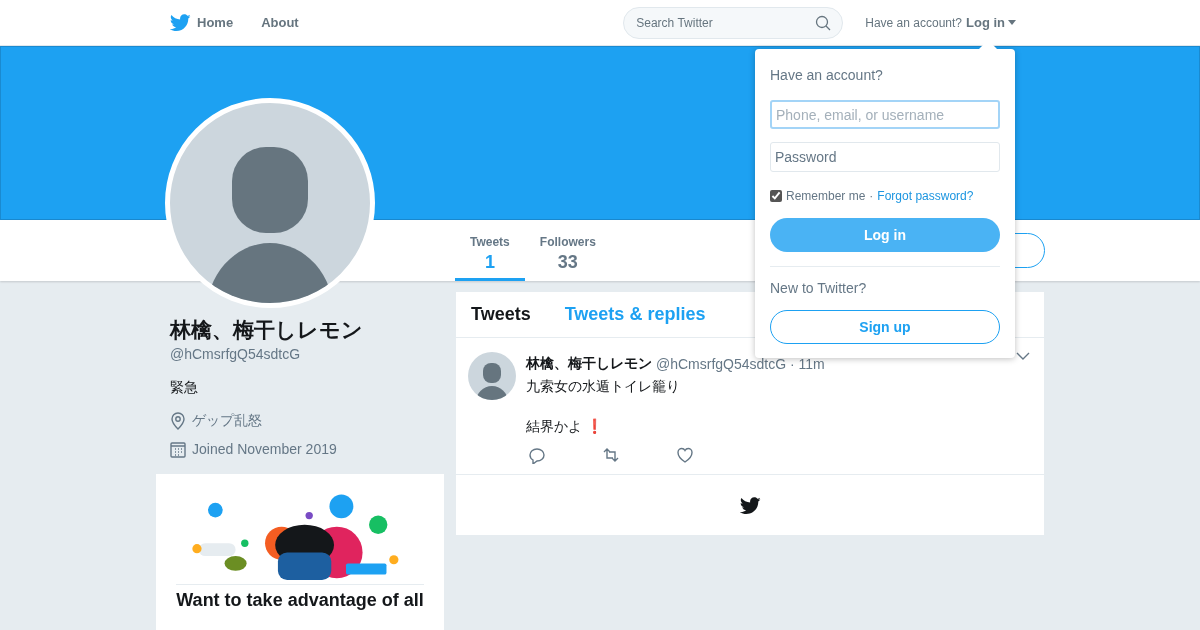  What do you see at coordinates (1012, 22) in the screenshot?
I see `caret-icon` at bounding box center [1012, 22].